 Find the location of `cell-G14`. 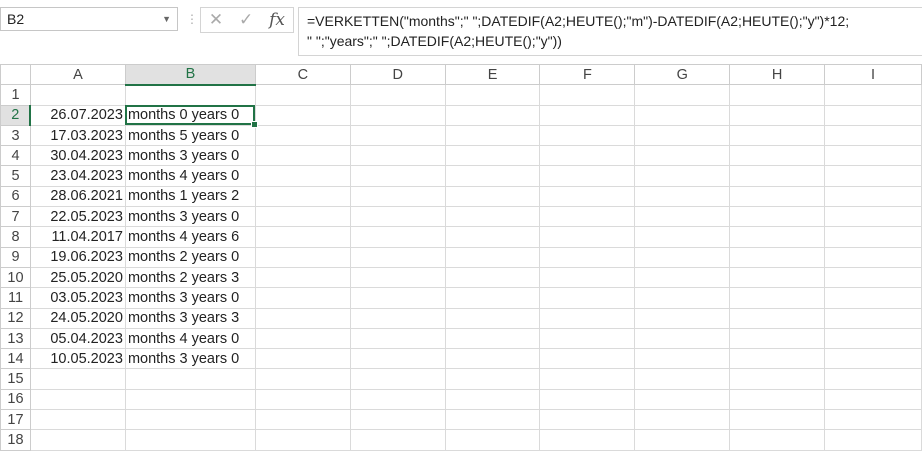

cell-G14 is located at coordinates (682, 359).